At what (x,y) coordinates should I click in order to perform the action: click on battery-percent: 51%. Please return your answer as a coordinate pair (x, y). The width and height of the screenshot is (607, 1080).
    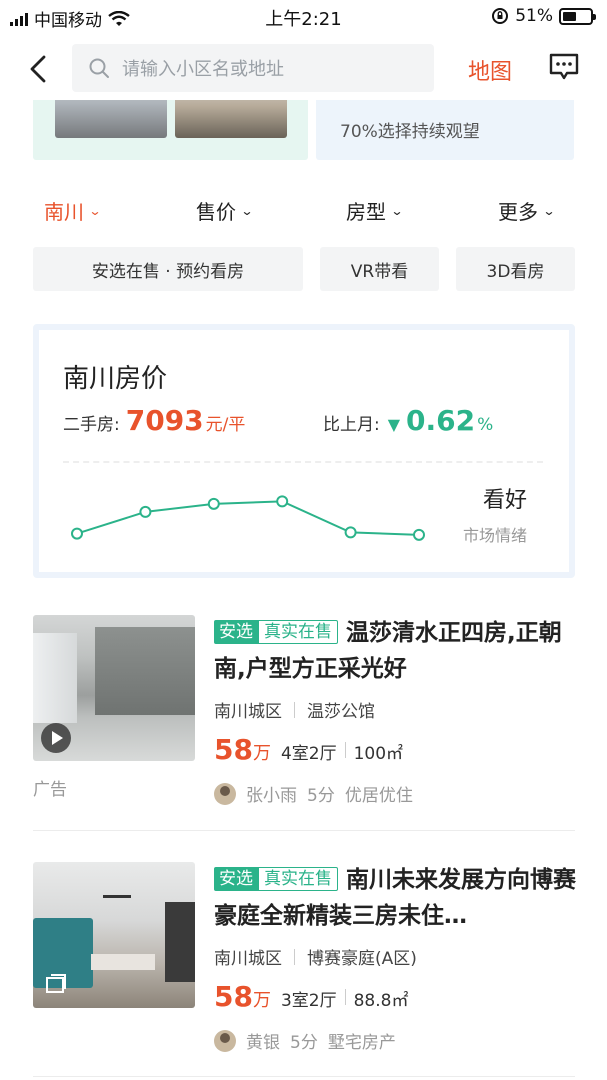
    Looking at the image, I should click on (534, 16).